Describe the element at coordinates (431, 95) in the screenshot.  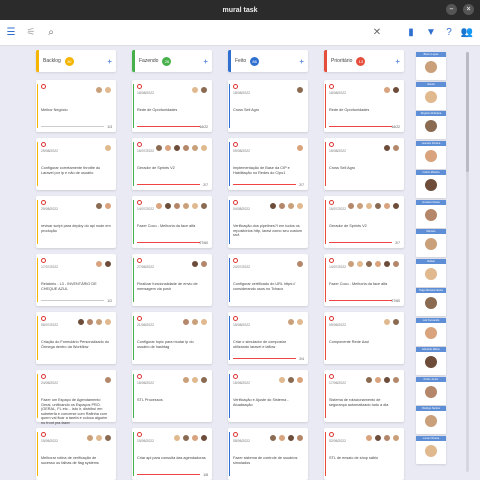
I see `person-card: Daniel` at that location.